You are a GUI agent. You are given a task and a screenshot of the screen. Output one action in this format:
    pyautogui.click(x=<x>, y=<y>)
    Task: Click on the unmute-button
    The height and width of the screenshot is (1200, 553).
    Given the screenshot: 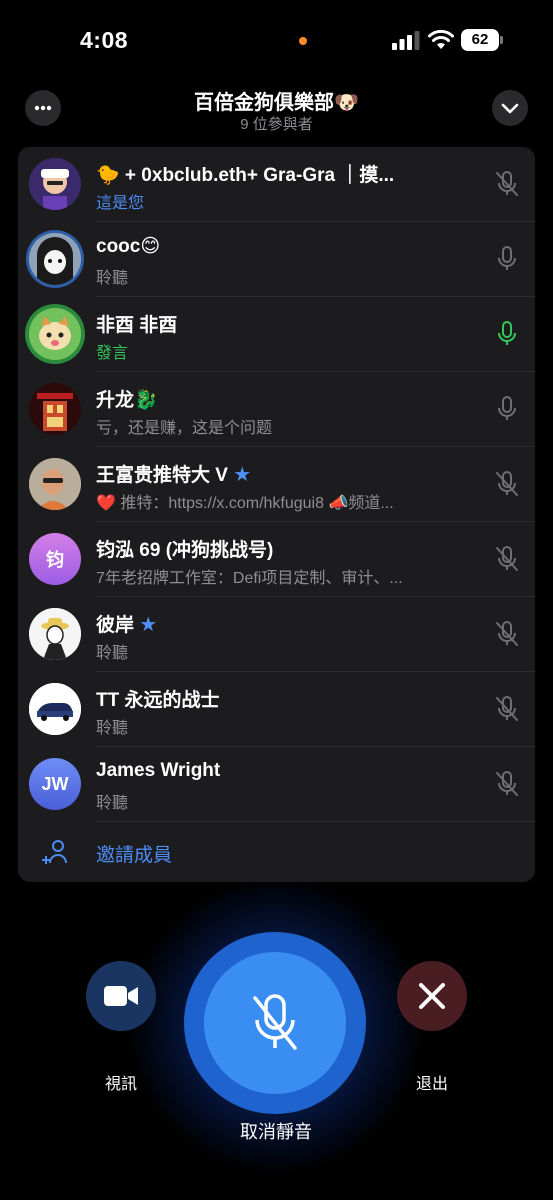 What is the action you would take?
    pyautogui.click(x=275, y=1023)
    